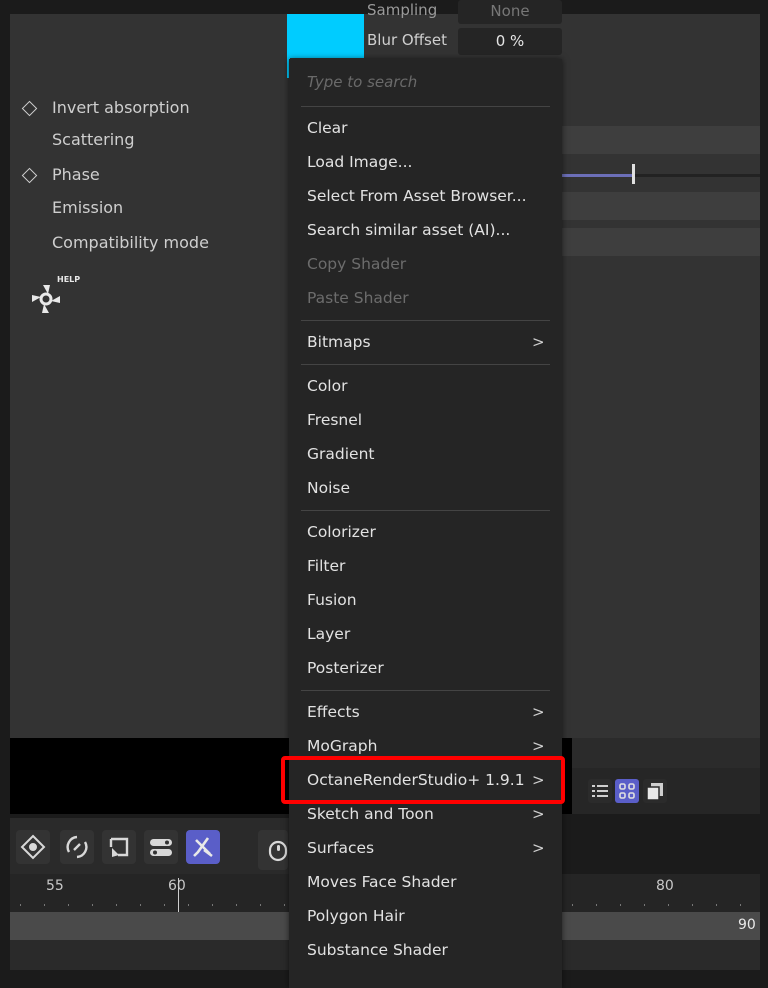  What do you see at coordinates (340, 454) in the screenshot?
I see `menu-item-gradient: Gradient` at bounding box center [340, 454].